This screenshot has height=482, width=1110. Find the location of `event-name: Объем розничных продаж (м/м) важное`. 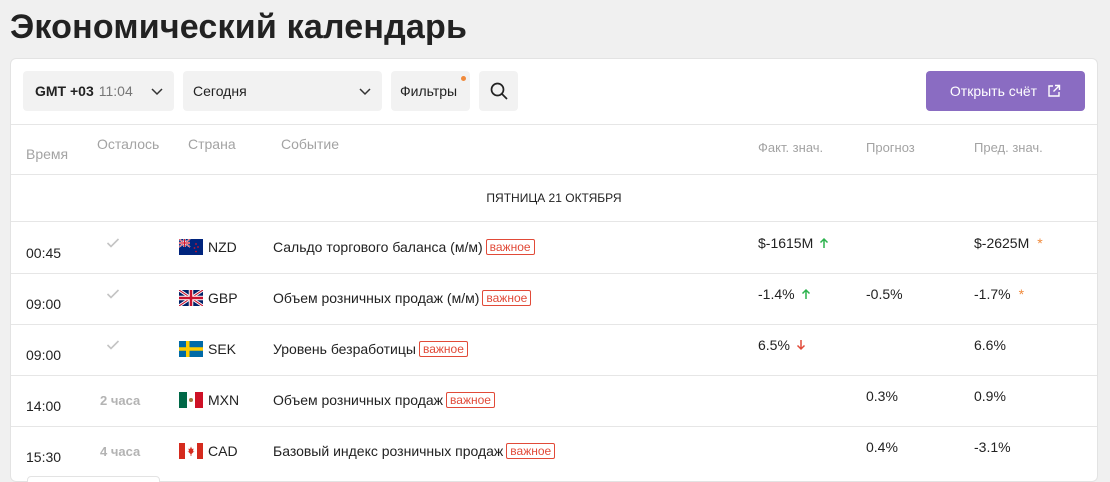

event-name: Объем розничных продаж (м/м) важное is located at coordinates (402, 298).